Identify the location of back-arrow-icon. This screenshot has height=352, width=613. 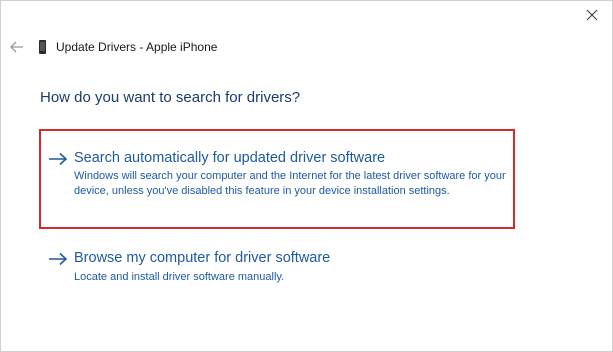
(16, 47).